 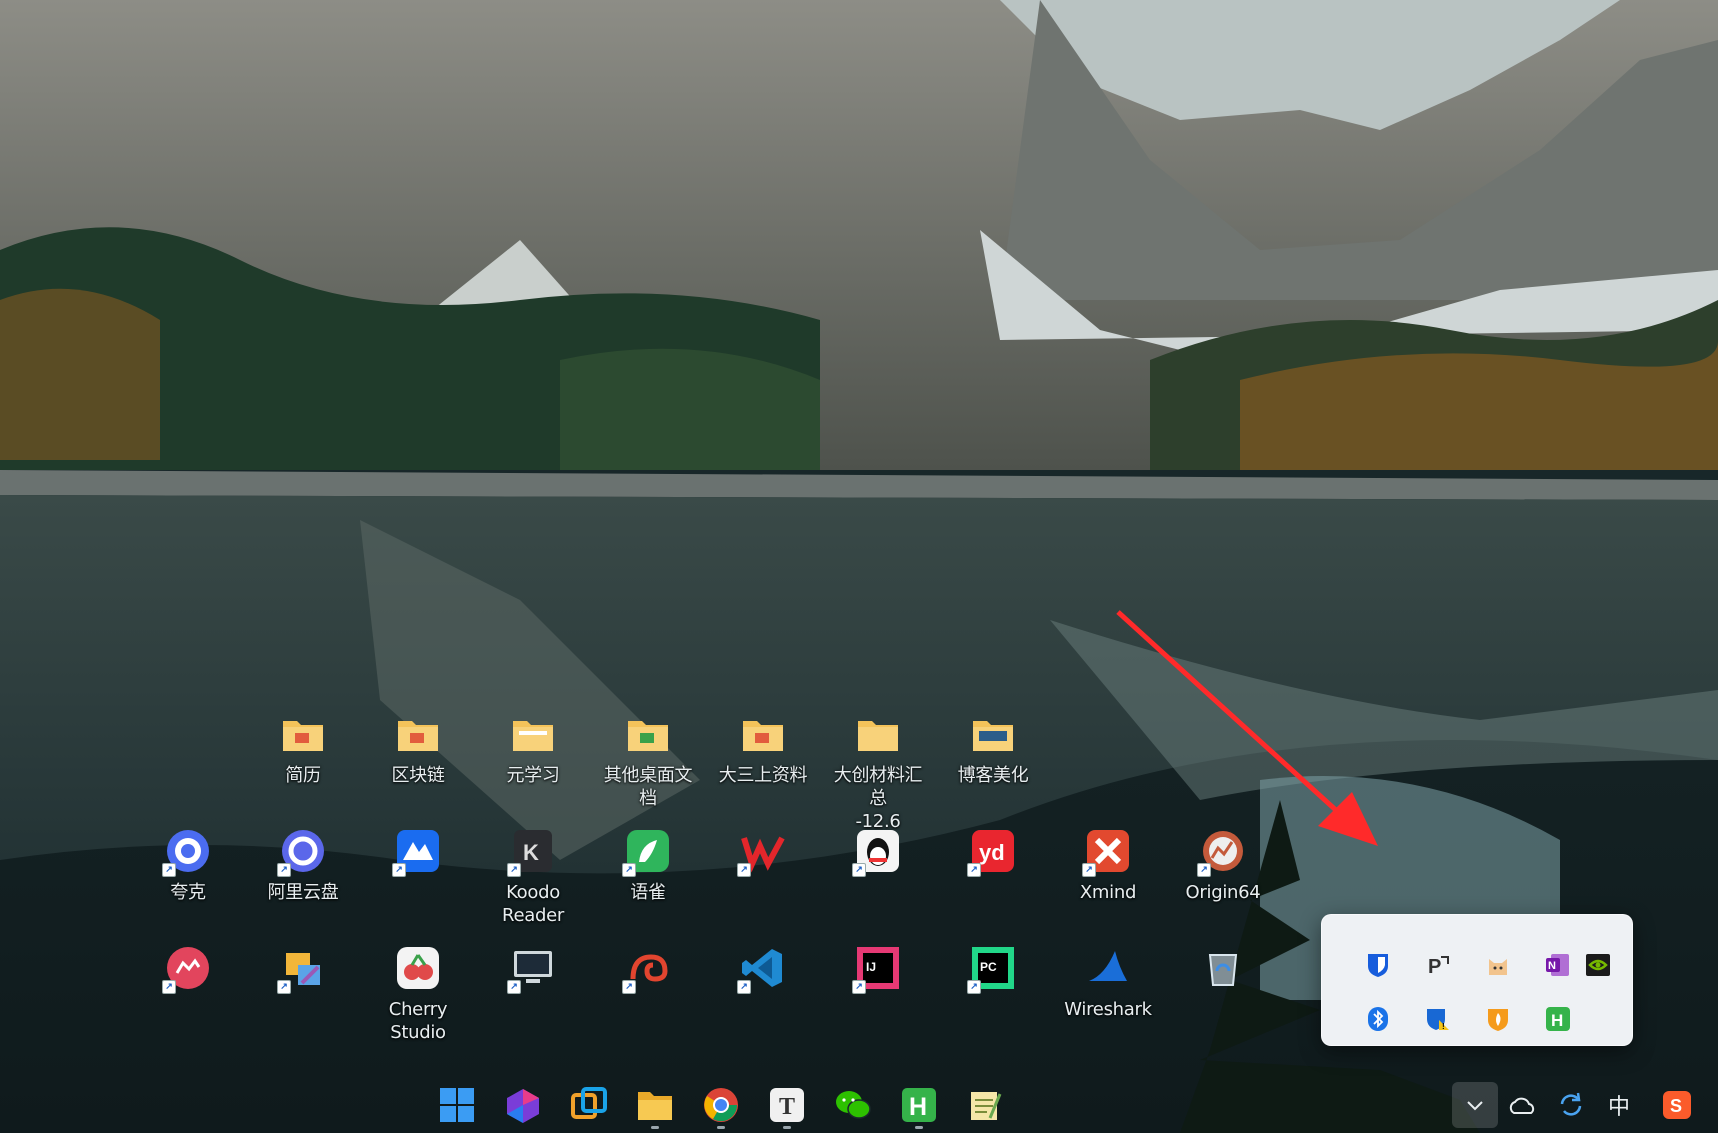 What do you see at coordinates (1477, 980) in the screenshot?
I see `tray-overflow-flyout: P N ! H` at bounding box center [1477, 980].